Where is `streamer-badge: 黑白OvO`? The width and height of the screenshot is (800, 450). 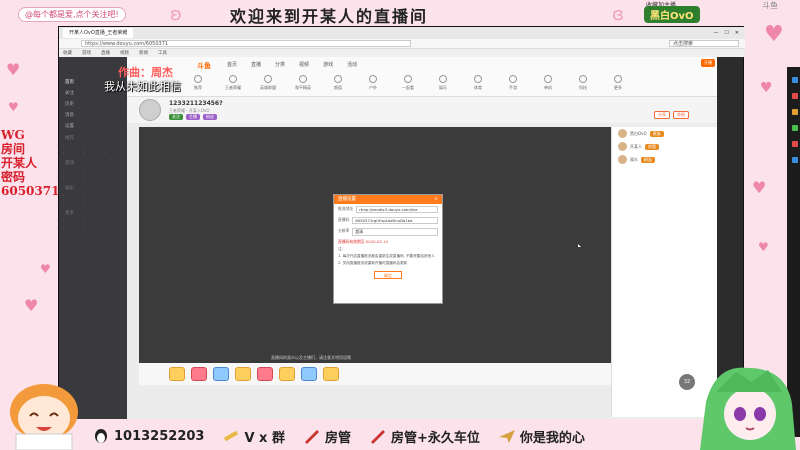 streamer-badge: 黑白OvO is located at coordinates (672, 14).